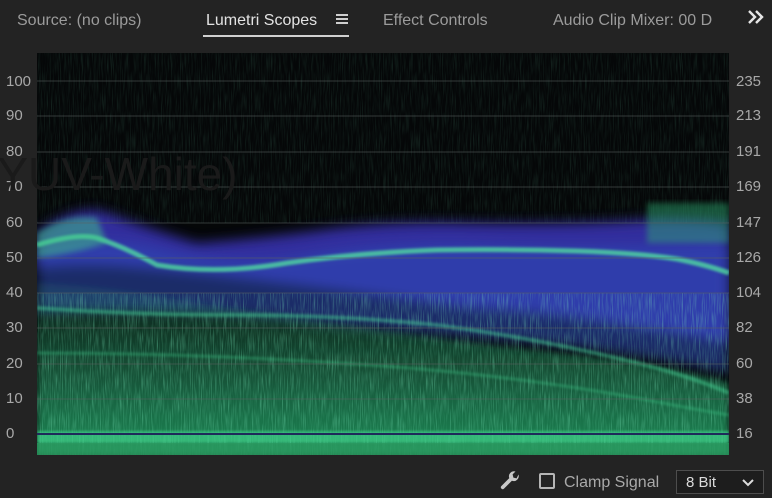 The image size is (772, 498). I want to click on clamp-signal-checkbox, so click(547, 481).